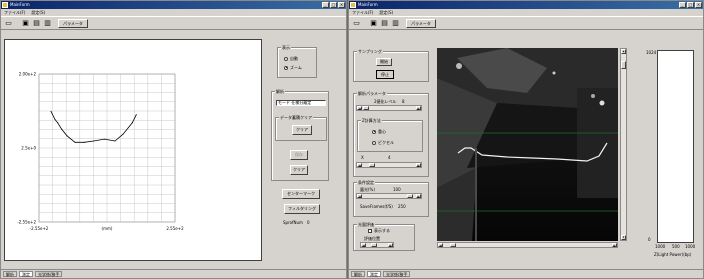 The height and width of the screenshot is (279, 704). What do you see at coordinates (651, 52) in the screenshot?
I see `power-top-value: 1024` at bounding box center [651, 52].